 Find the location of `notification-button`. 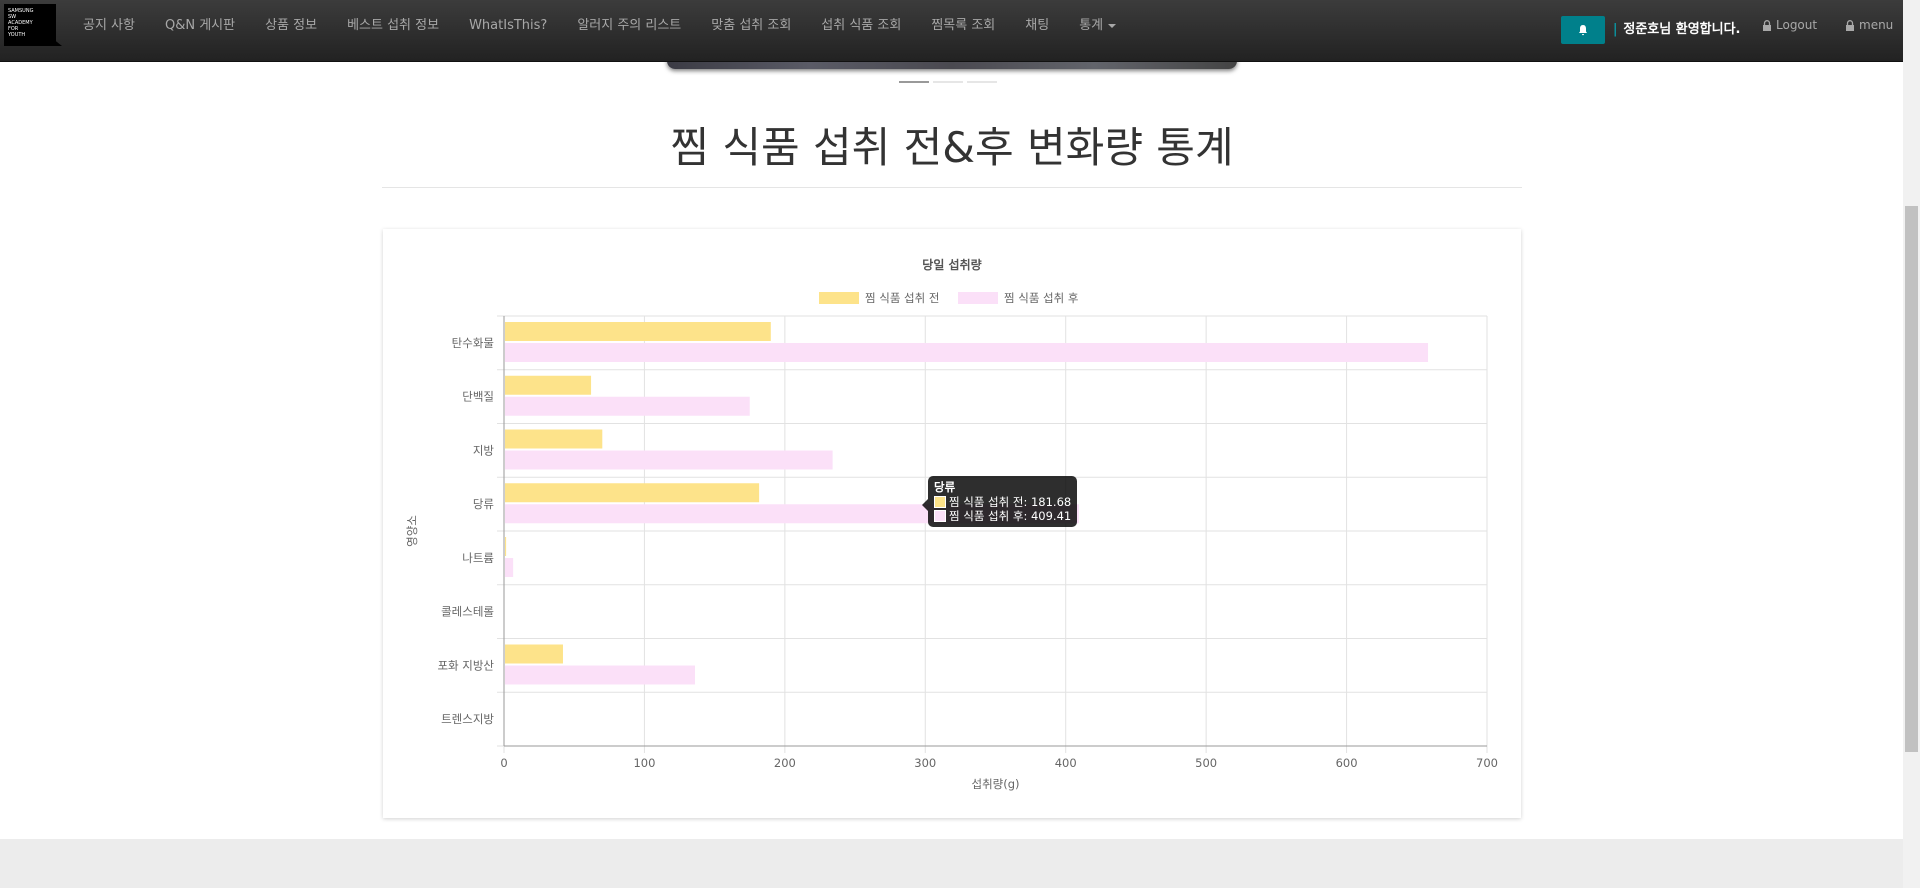

notification-button is located at coordinates (1583, 30).